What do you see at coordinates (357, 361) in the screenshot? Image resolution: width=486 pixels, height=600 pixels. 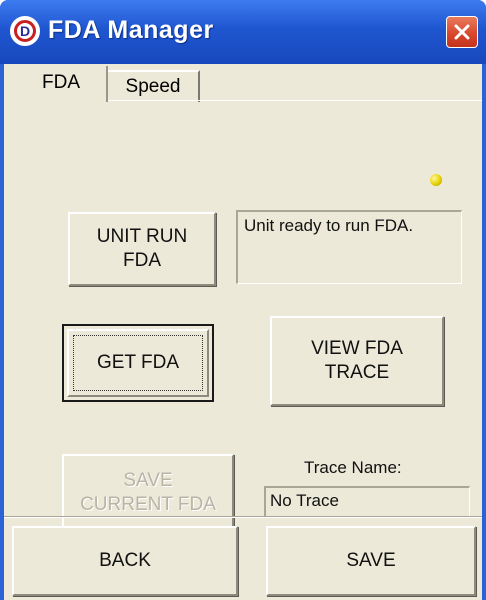 I see `view-fda-trace-button: VIEW FDA TRACE` at bounding box center [357, 361].